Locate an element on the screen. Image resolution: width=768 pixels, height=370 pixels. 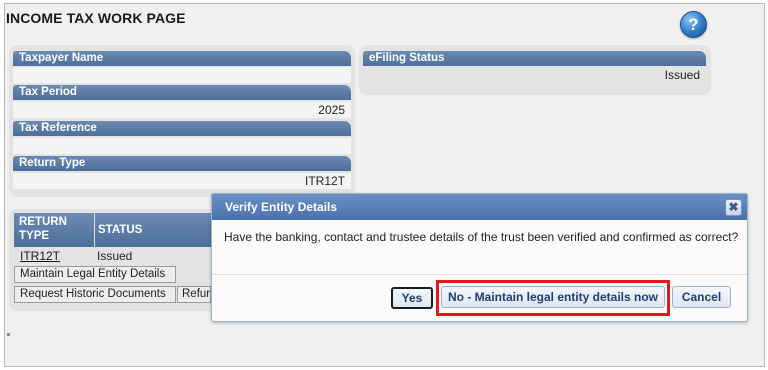
taxpayer-name-header: Taxpayer Name is located at coordinates (182, 58).